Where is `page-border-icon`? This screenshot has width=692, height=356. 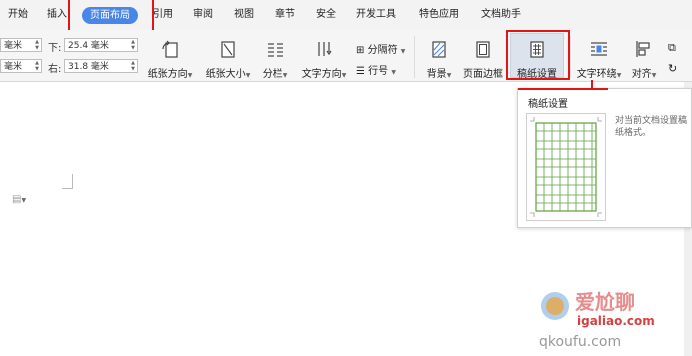
page-border-icon is located at coordinates (483, 49).